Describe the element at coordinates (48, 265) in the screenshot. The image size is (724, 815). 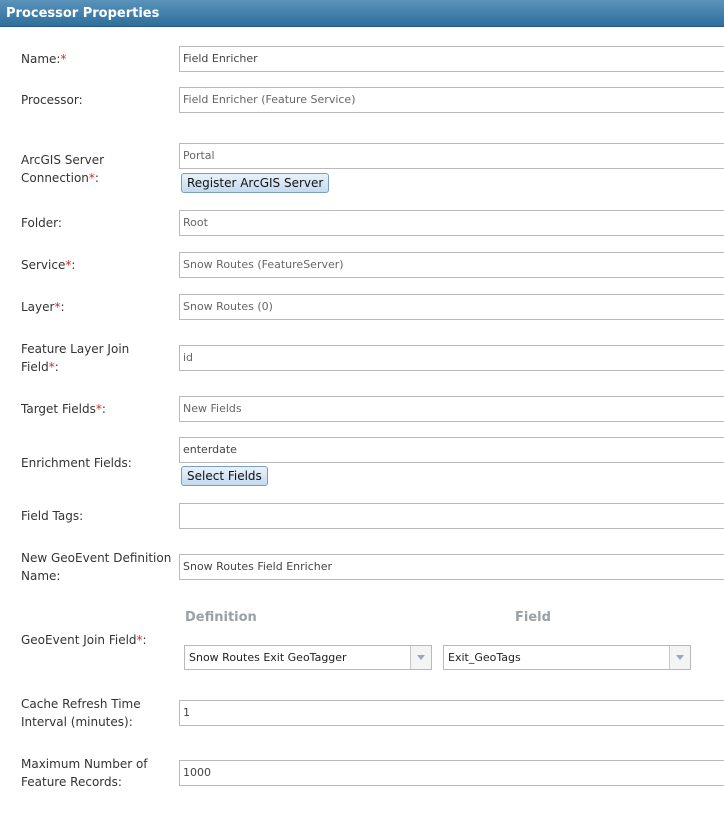
I see `service-label: Service*:` at that location.